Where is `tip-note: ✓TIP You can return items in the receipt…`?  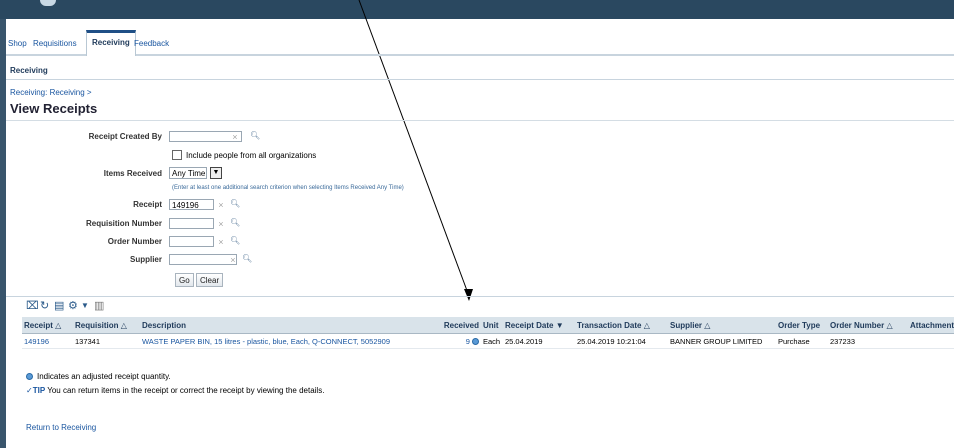 tip-note: ✓TIP You can return items in the receipt… is located at coordinates (175, 390).